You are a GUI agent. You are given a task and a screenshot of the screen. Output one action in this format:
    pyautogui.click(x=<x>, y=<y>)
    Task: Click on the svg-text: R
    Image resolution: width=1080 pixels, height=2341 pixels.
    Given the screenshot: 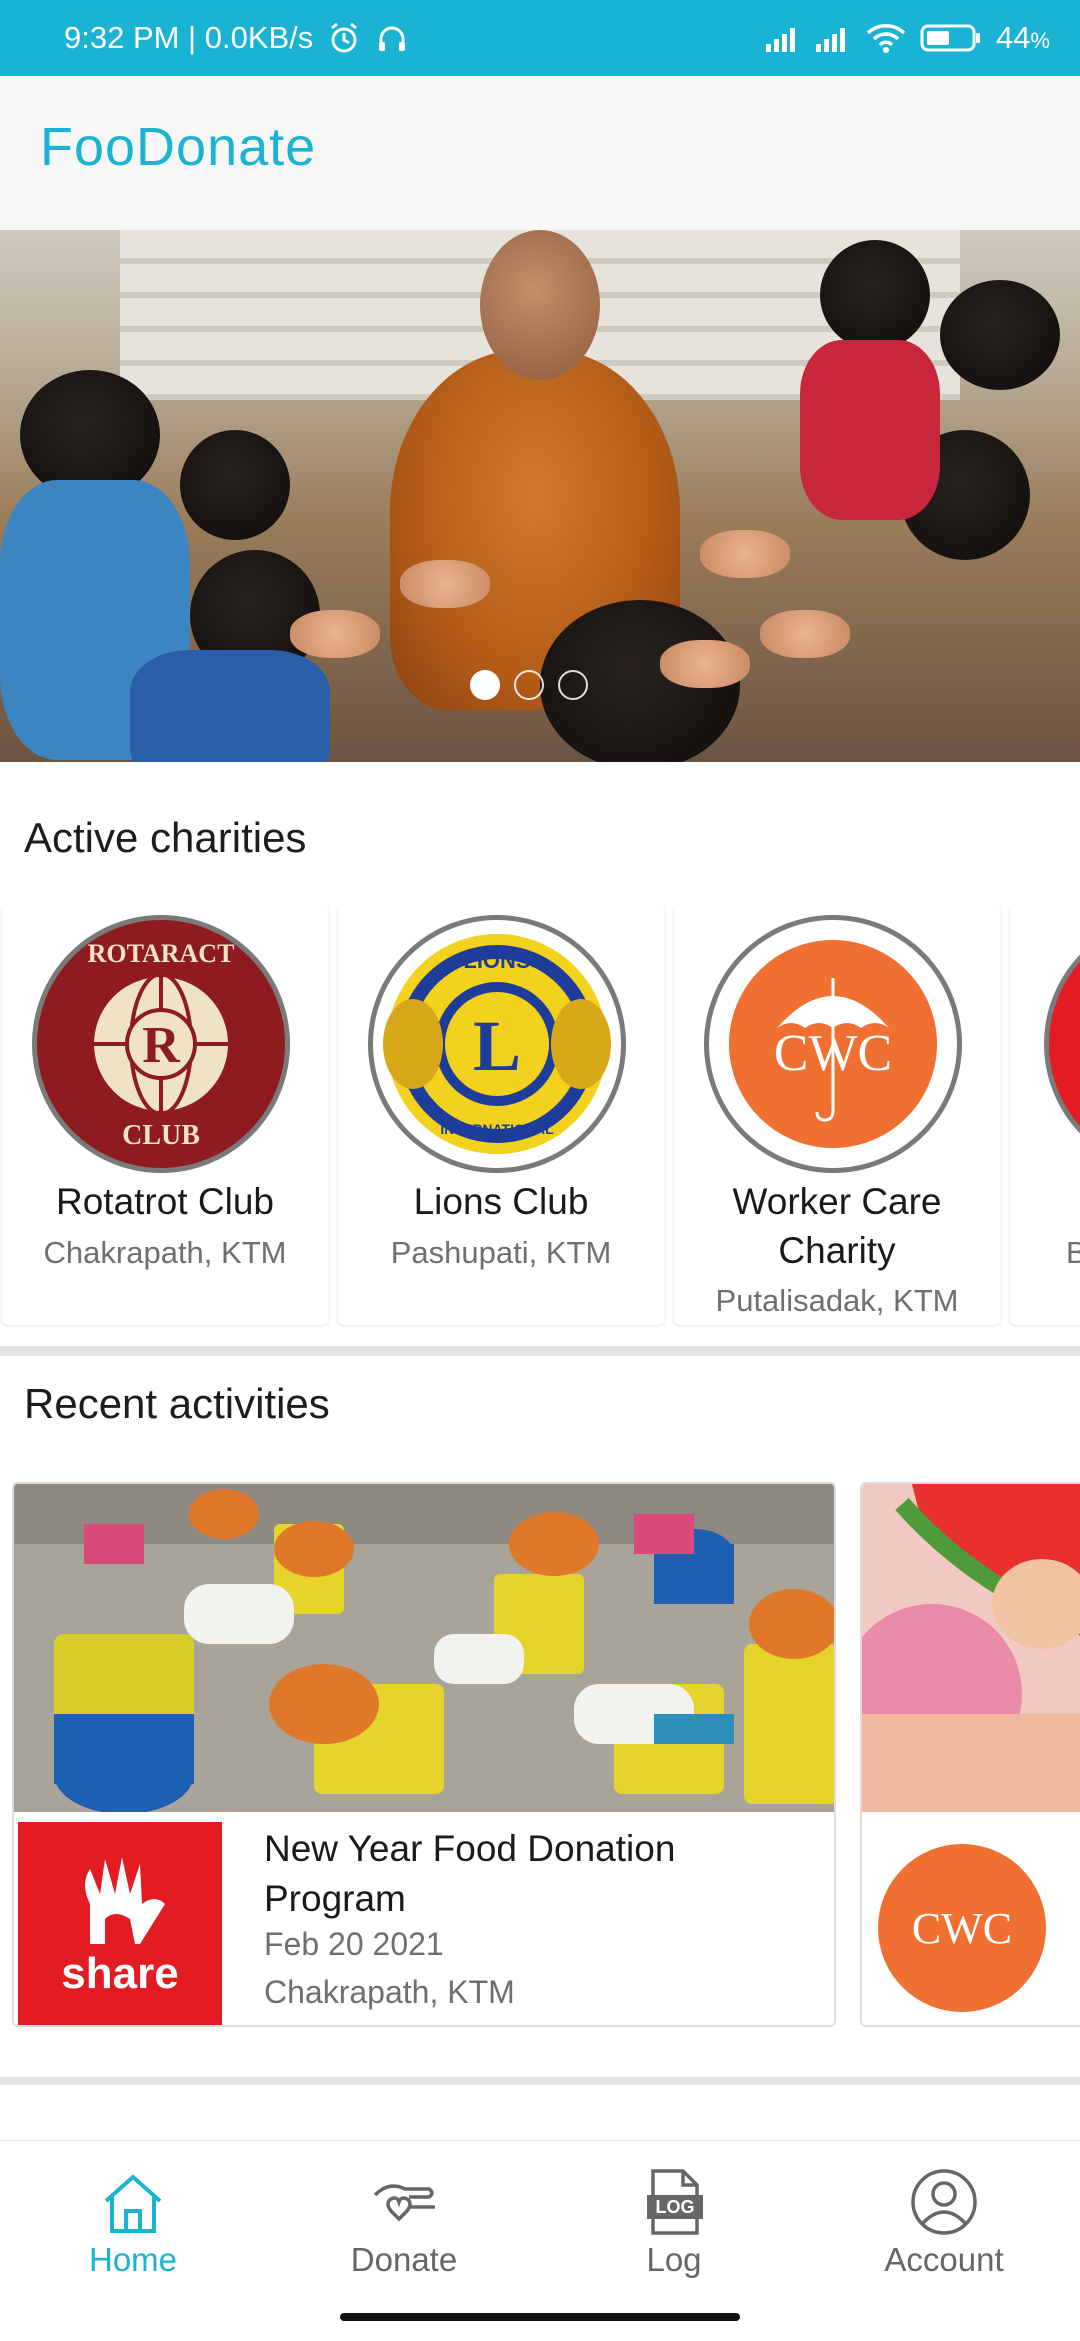 What is the action you would take?
    pyautogui.click(x=161, y=1045)
    